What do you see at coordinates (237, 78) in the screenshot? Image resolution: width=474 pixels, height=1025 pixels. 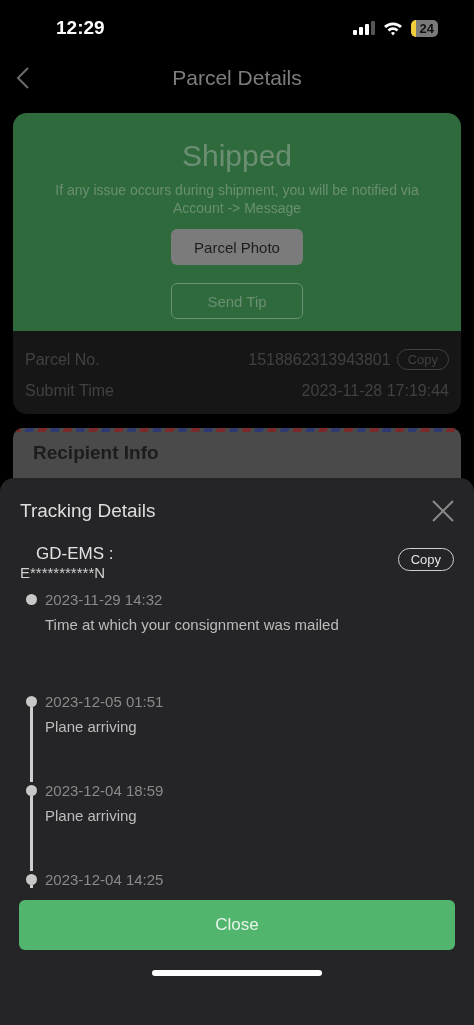 I see `page-title: Parcel Details` at bounding box center [237, 78].